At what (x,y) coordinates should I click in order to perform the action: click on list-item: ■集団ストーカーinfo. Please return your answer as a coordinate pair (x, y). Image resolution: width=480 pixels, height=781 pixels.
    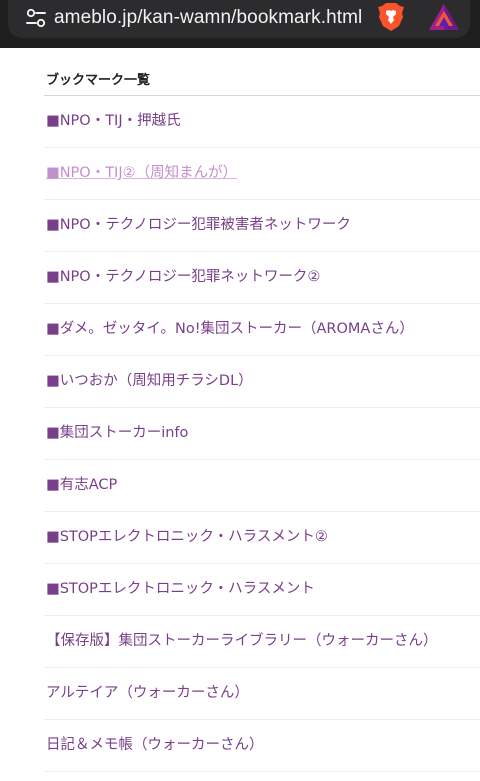
    Looking at the image, I should click on (262, 434).